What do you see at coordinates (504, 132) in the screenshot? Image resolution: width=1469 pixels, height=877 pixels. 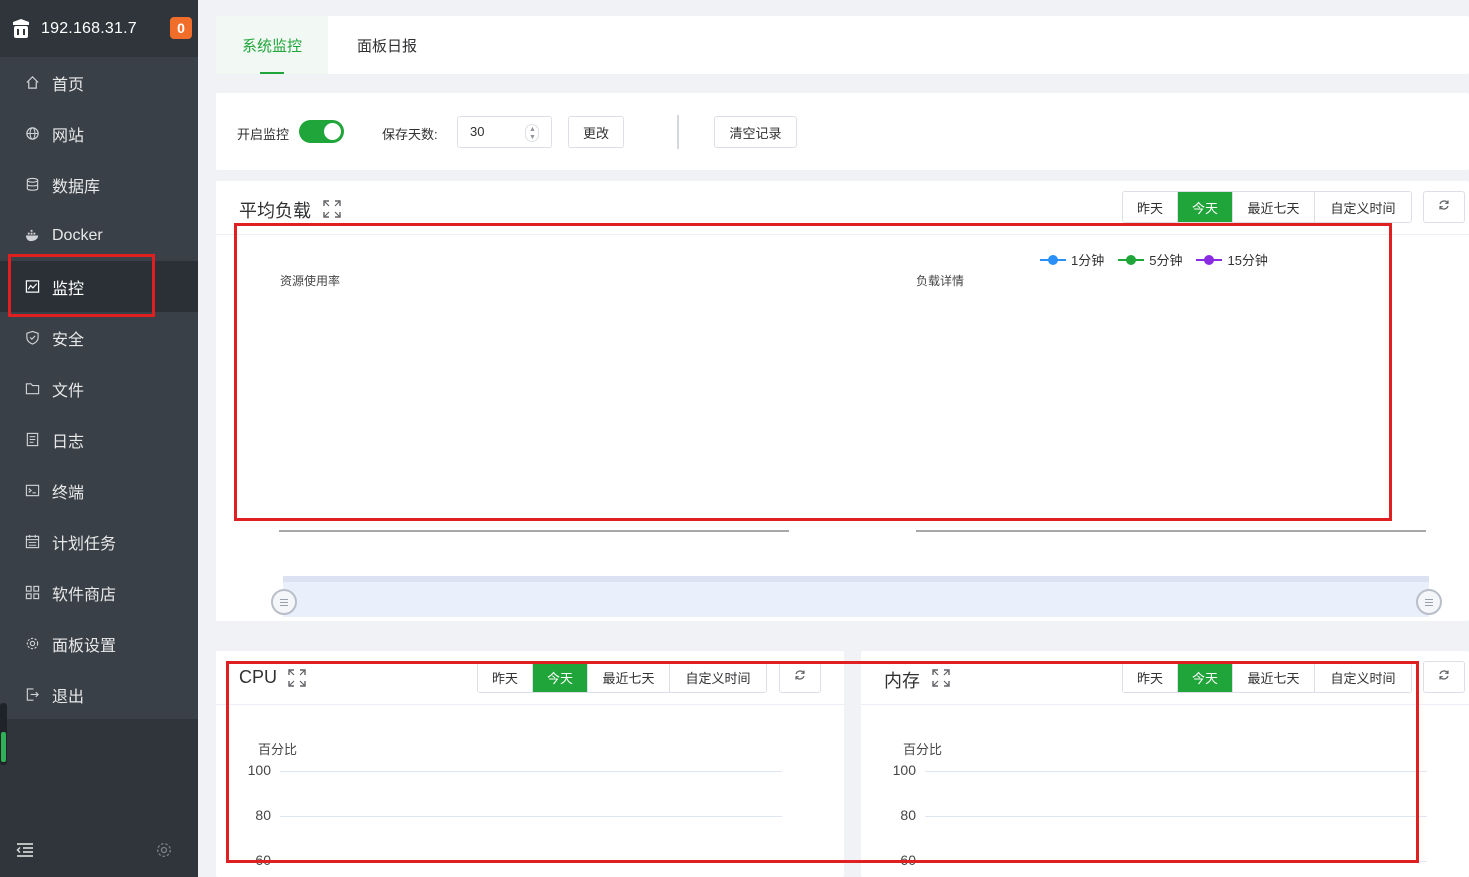 I see `retention-days-input: 30 ▲ ▼` at bounding box center [504, 132].